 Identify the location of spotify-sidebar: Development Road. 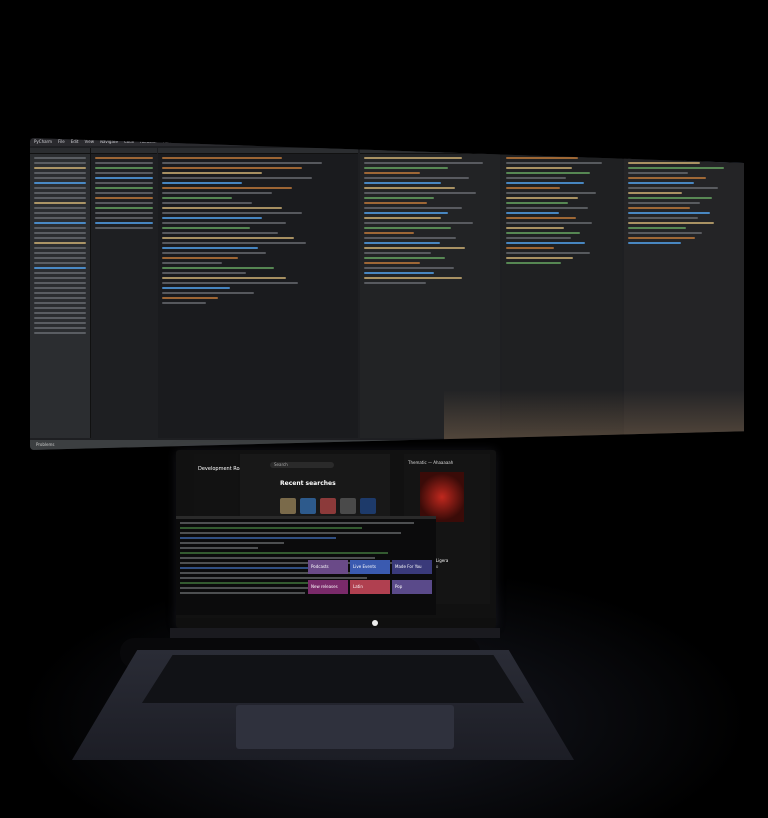
(220, 489).